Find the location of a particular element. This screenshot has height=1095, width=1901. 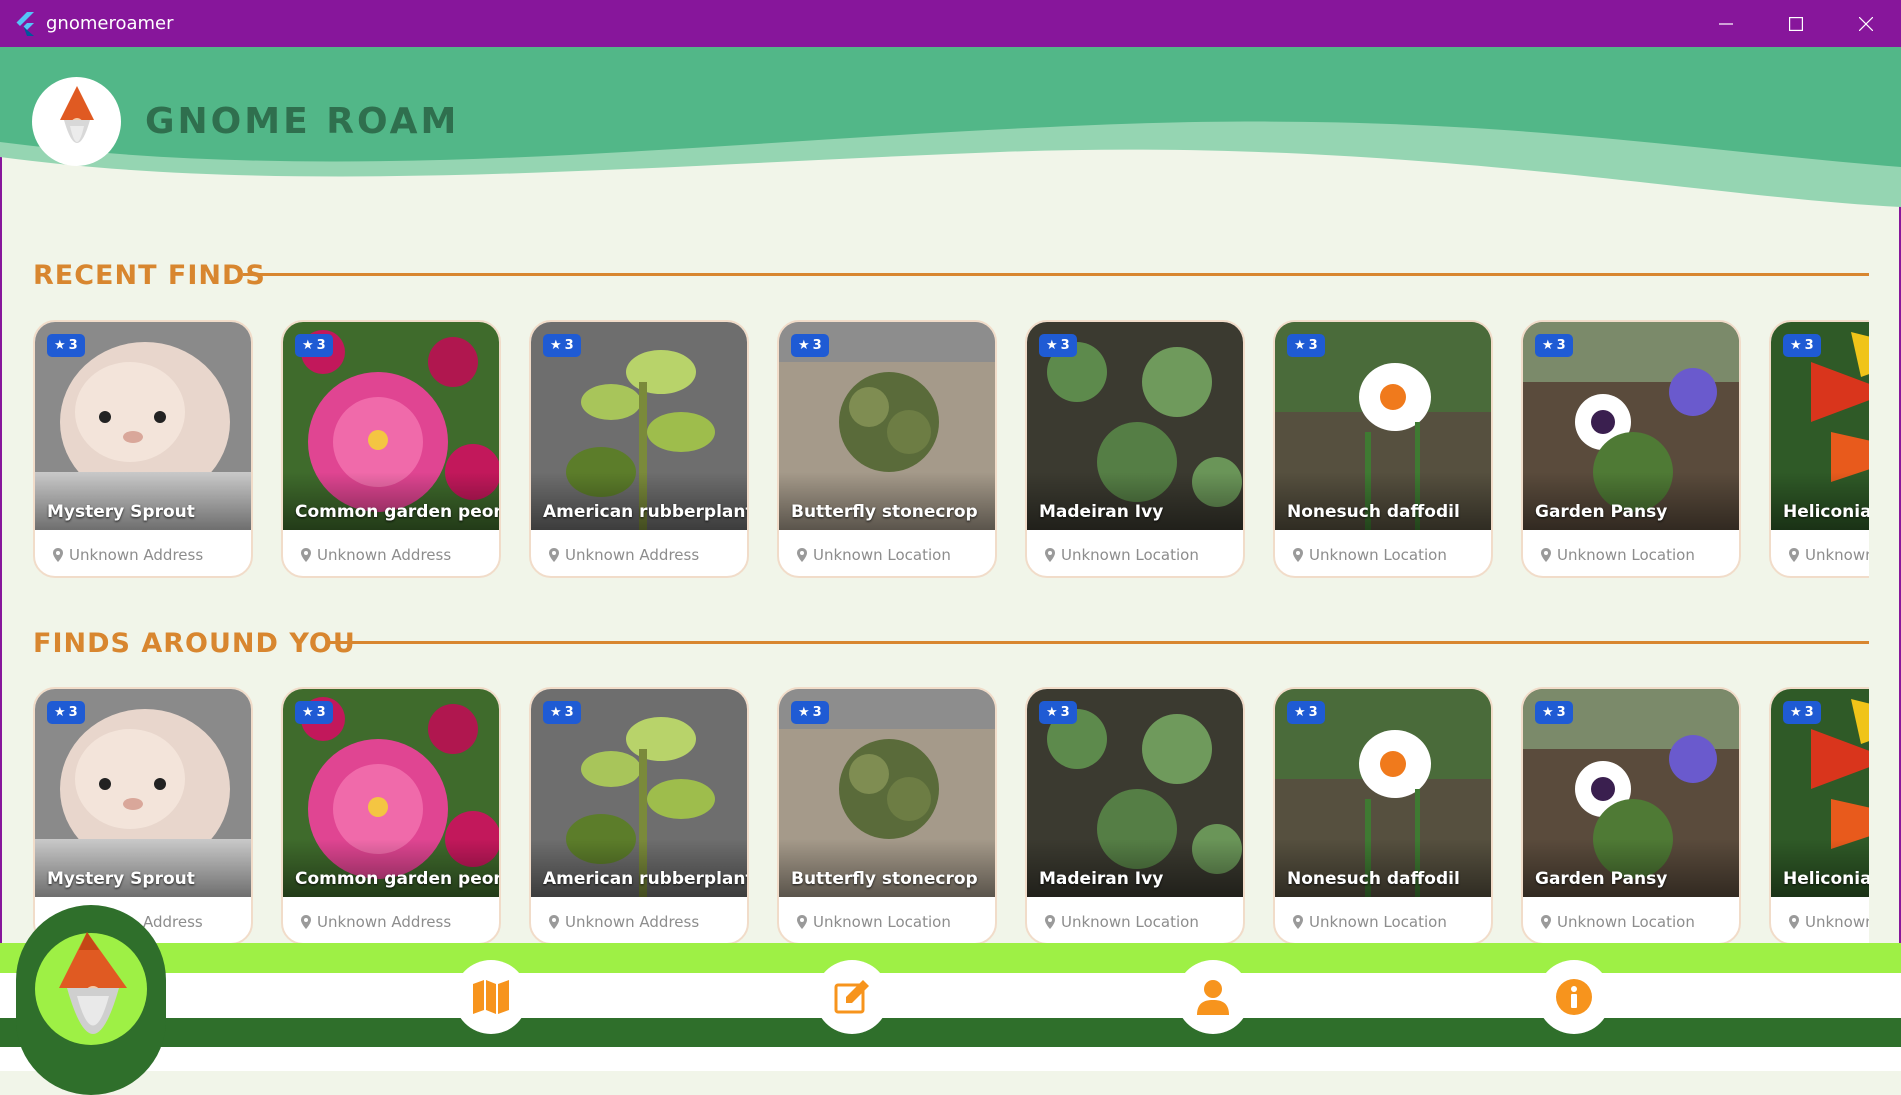

location-text: Address is located at coordinates (173, 922).